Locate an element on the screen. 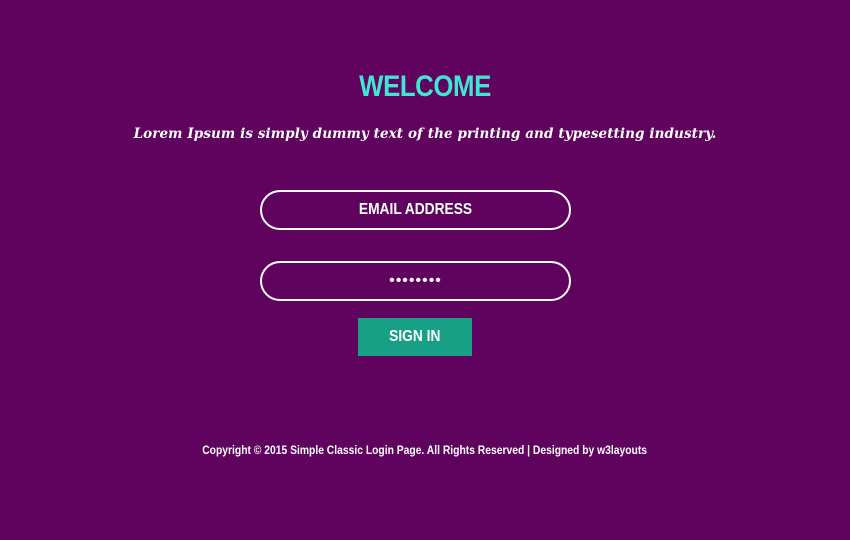 Image resolution: width=850 pixels, height=540 pixels. password-field is located at coordinates (415, 281).